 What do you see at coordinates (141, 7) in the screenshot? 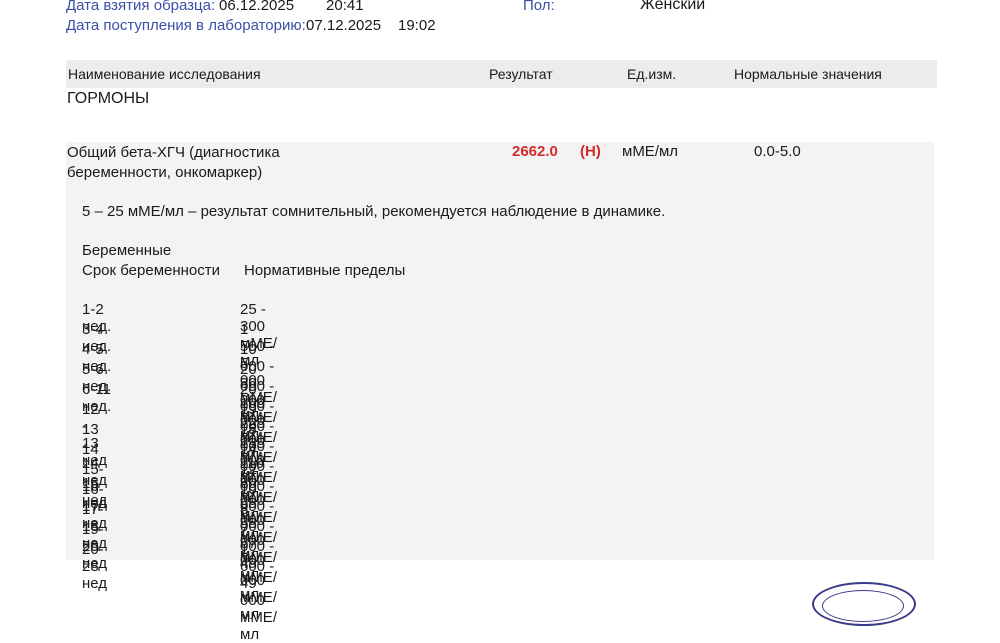
I see `sample-date-label: Дата взятия образца:` at bounding box center [141, 7].